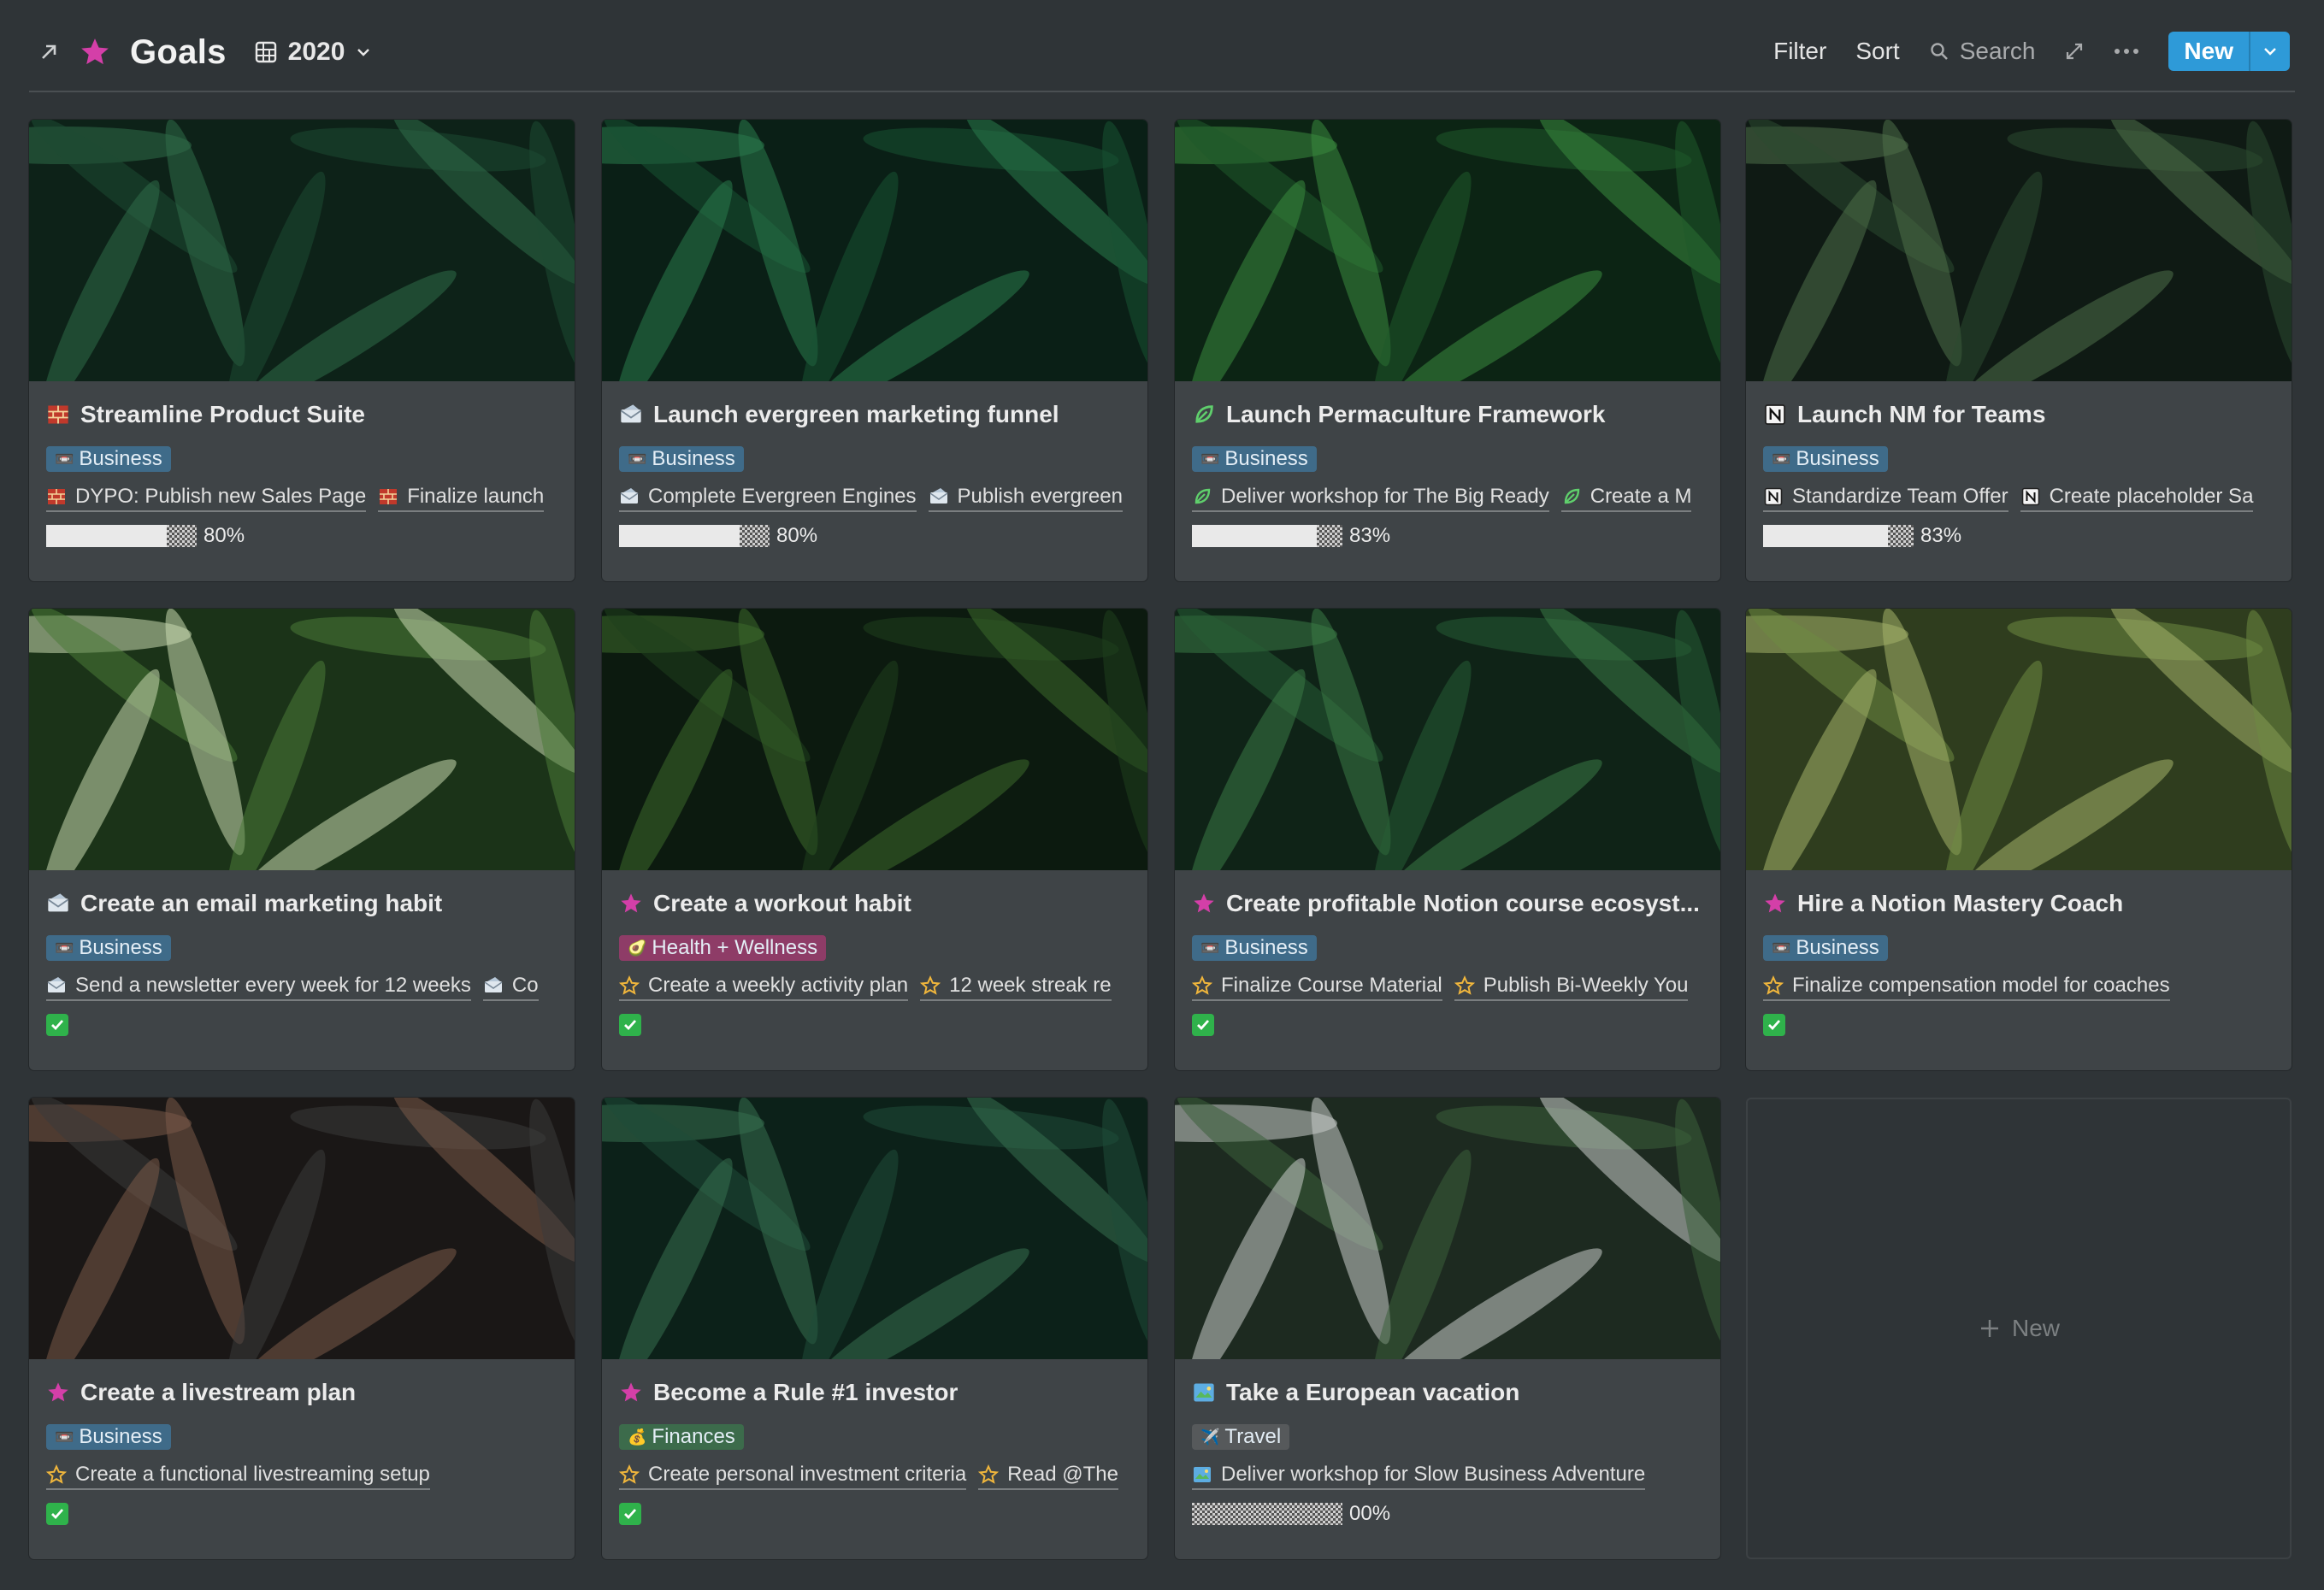  I want to click on related-task-link: Finalize Course Material, so click(1317, 988).